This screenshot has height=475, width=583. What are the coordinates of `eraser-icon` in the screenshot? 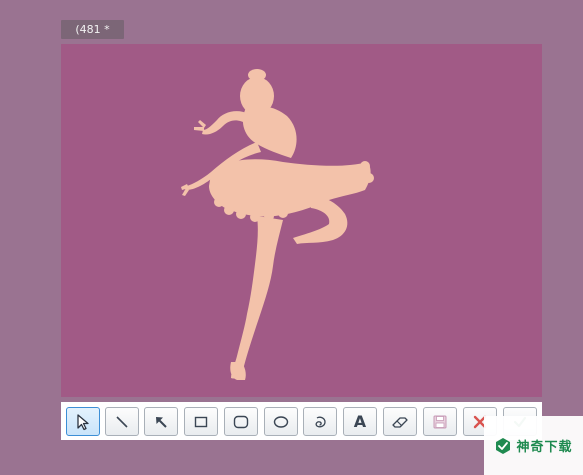 It's located at (400, 422).